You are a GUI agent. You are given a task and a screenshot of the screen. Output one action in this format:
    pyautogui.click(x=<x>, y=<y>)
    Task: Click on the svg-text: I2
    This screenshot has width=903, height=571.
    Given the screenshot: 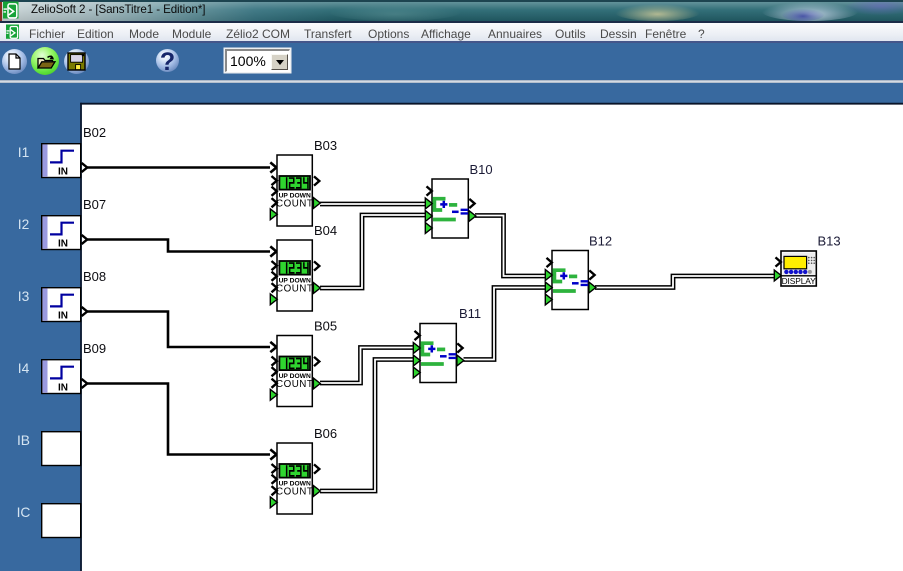 What is the action you would take?
    pyautogui.click(x=24, y=224)
    